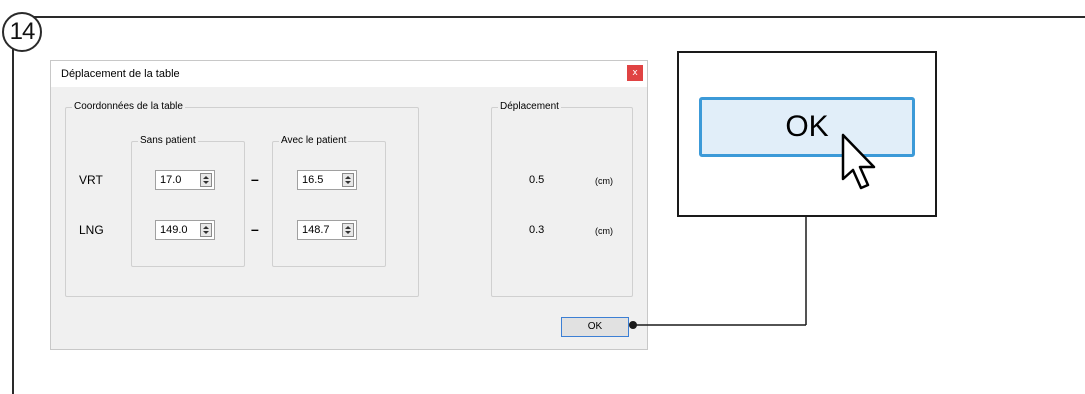  Describe the element at coordinates (633, 325) in the screenshot. I see `connector-dot-icon` at that location.